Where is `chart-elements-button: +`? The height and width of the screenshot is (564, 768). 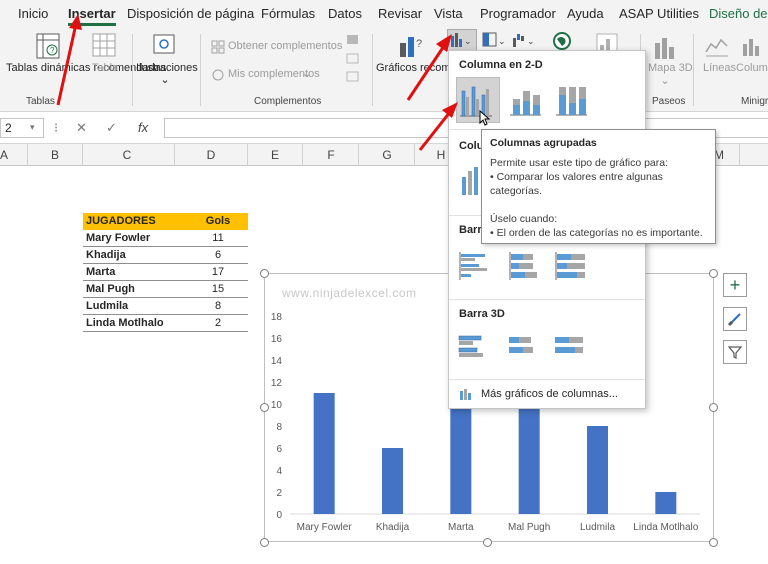
chart-elements-button: + is located at coordinates (735, 285).